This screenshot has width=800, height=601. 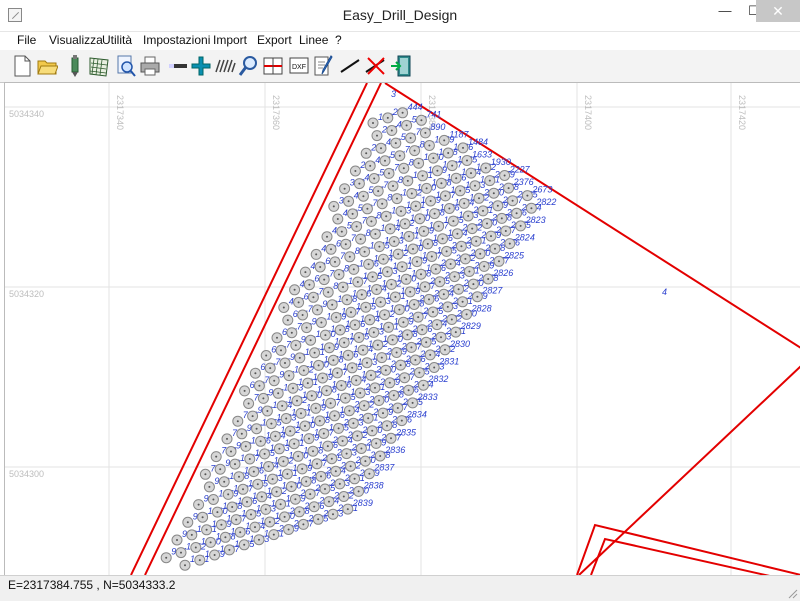 I want to click on new-file-icon, so click(x=22, y=66).